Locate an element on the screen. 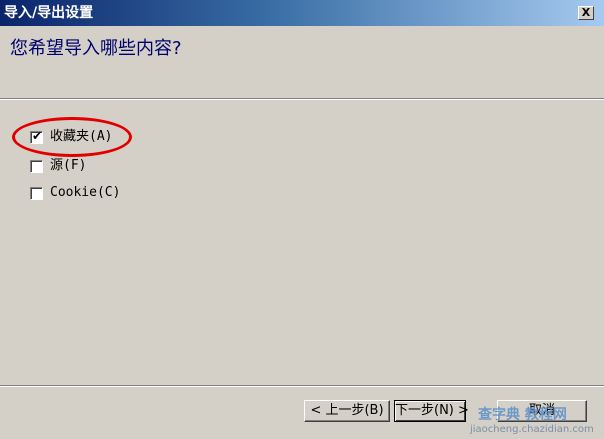 The height and width of the screenshot is (439, 604). watermark-brand: 查字典 教程网 is located at coordinates (522, 415).